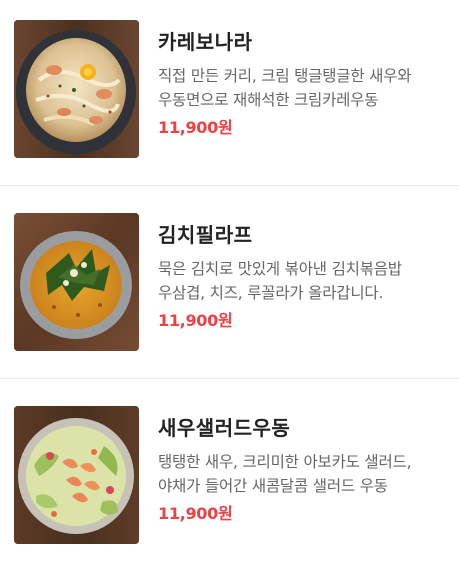 This screenshot has height=564, width=459. What do you see at coordinates (285, 88) in the screenshot?
I see `menu-item-description: 직접 만든 커리, 크림 탱글탱글한 새우와 우동면으로 재해석한 크림카레우동` at bounding box center [285, 88].